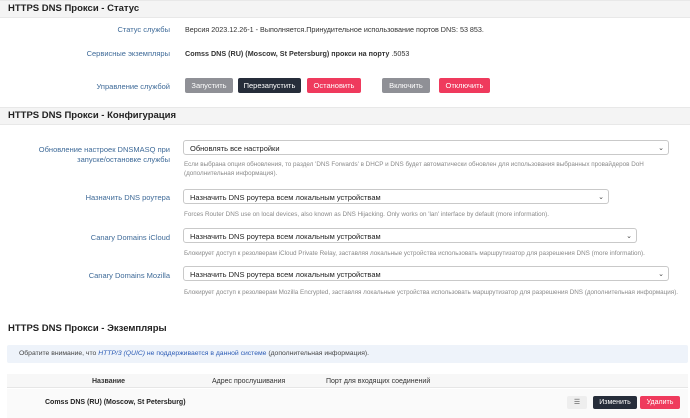 This screenshot has width=690, height=418. Describe the element at coordinates (426, 147) in the screenshot. I see `dnsmasq-select: Обновлять все настройки ⌄` at that location.